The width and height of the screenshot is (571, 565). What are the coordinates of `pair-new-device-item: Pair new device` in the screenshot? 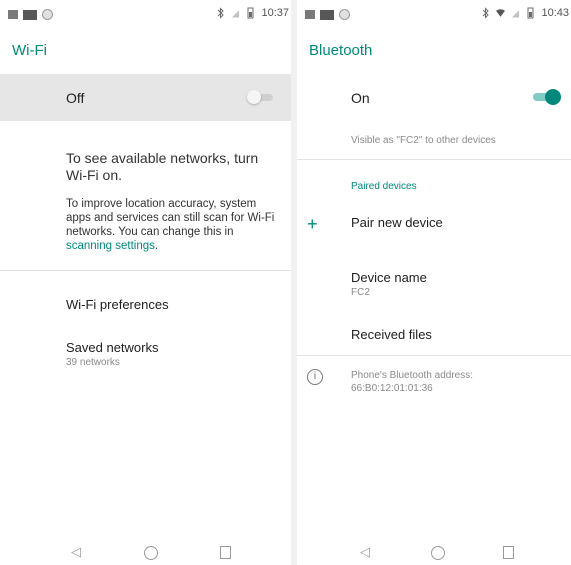 It's located at (397, 222).